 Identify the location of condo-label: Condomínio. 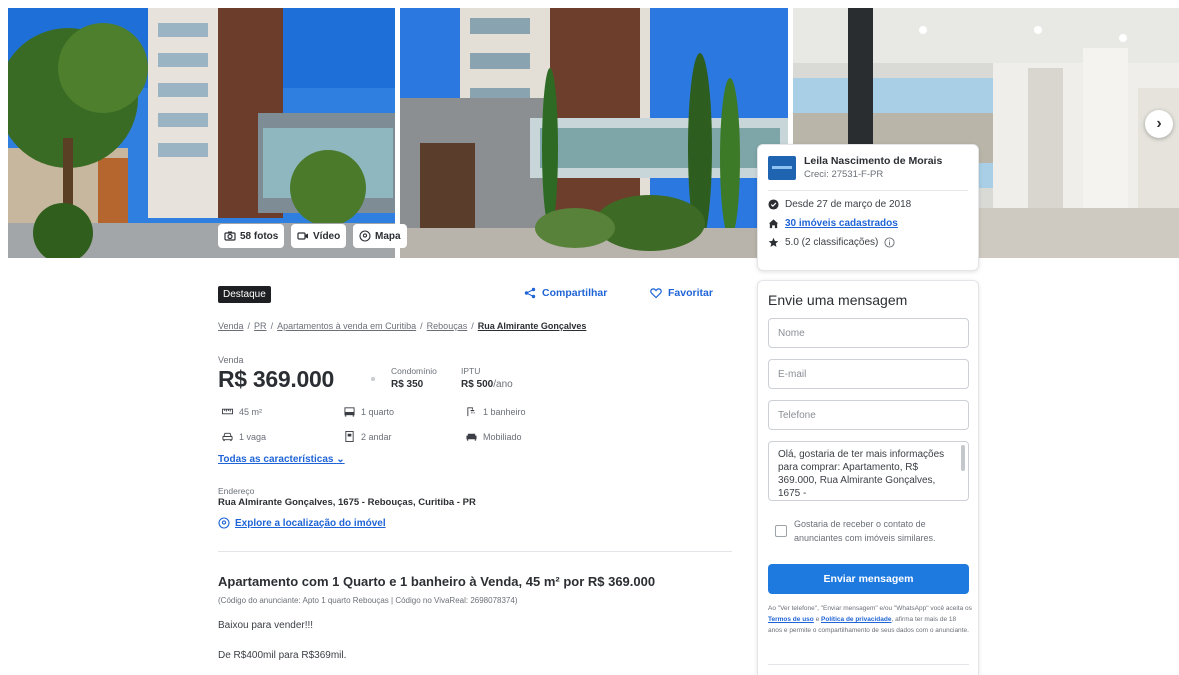
(414, 371).